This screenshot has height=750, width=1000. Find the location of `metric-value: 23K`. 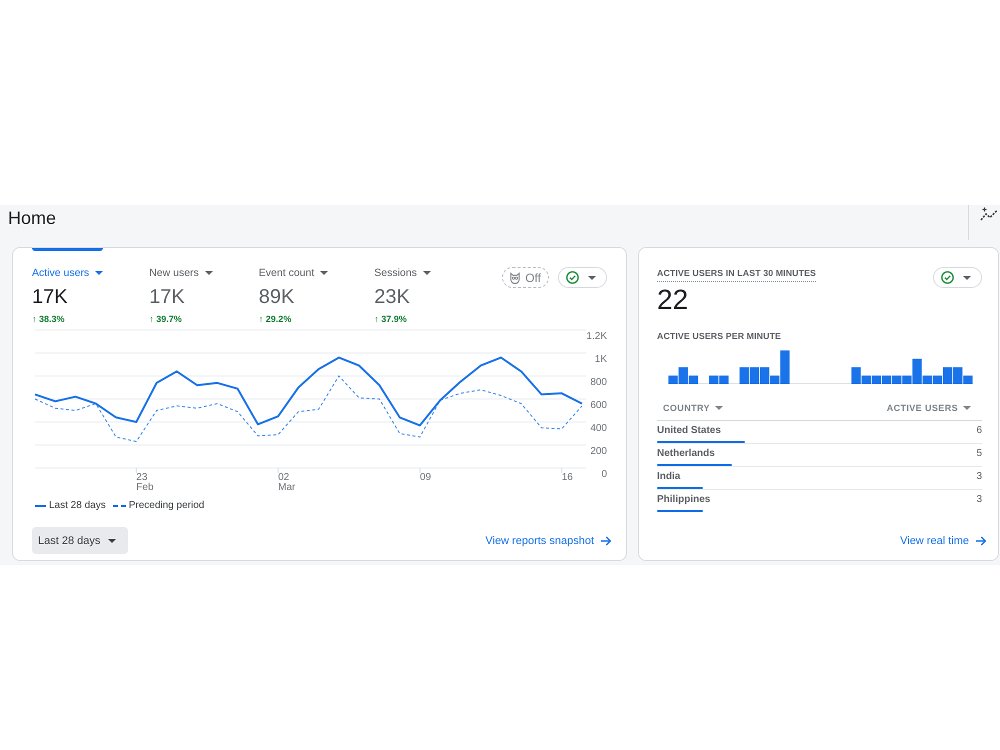

metric-value: 23K is located at coordinates (392, 297).